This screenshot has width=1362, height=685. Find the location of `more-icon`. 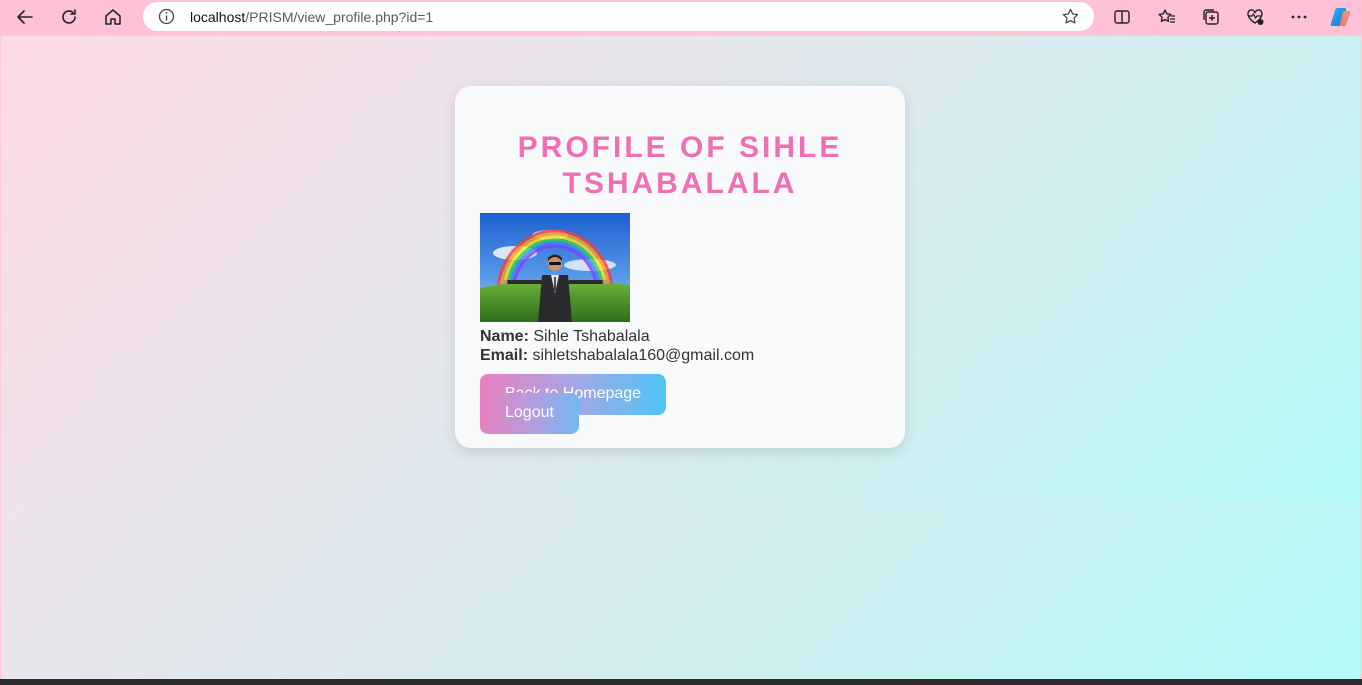

more-icon is located at coordinates (1299, 17).